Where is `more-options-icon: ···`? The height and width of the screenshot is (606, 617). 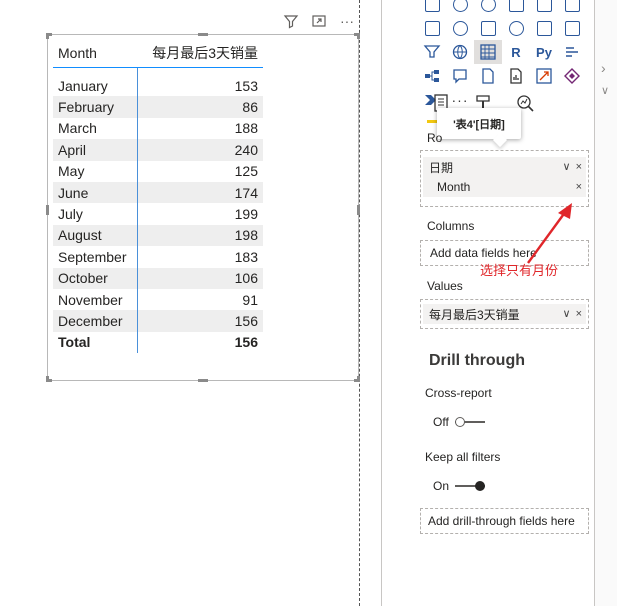 more-options-icon: ··· is located at coordinates (347, 21).